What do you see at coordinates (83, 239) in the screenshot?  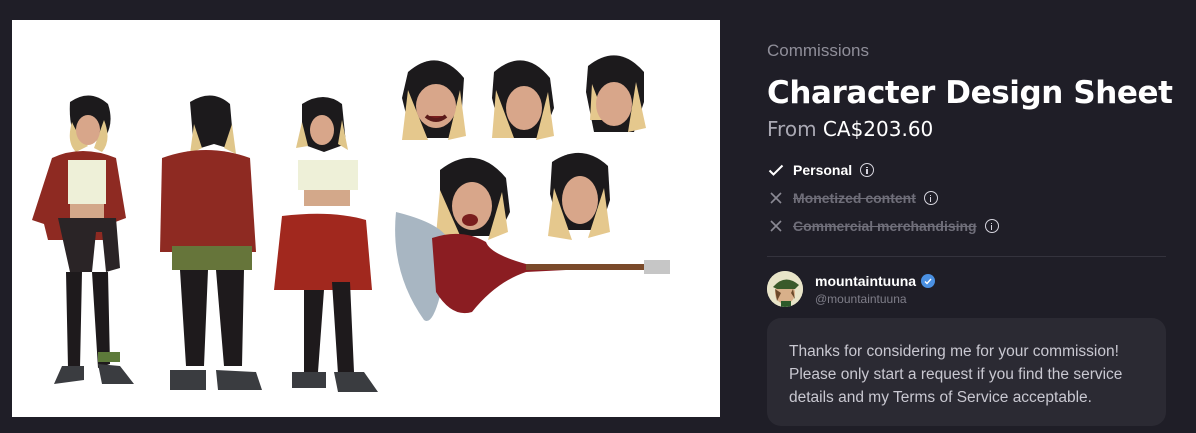 I see `figure-front` at bounding box center [83, 239].